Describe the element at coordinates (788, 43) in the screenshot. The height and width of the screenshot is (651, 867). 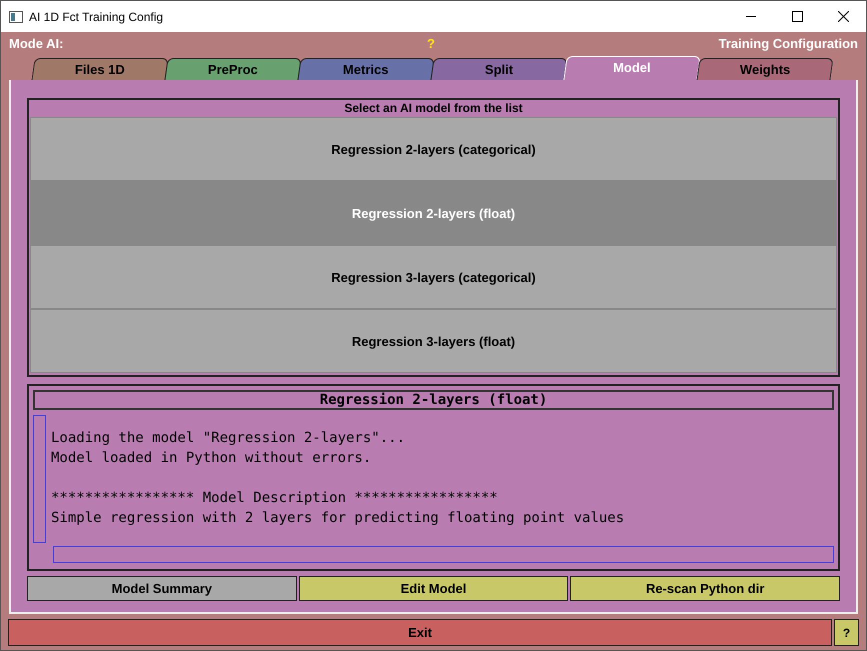
I see `section-title: Training Configuration` at that location.